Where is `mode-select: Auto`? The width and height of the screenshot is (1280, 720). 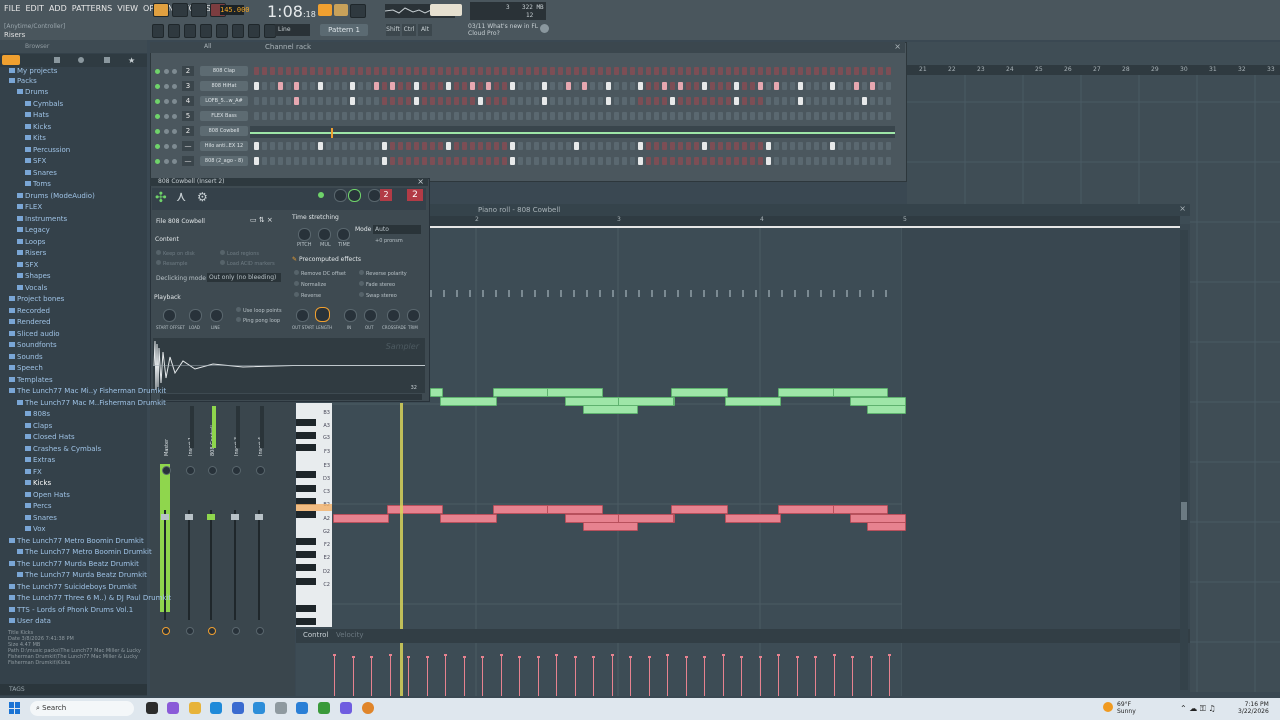
mode-select: Auto is located at coordinates (397, 229).